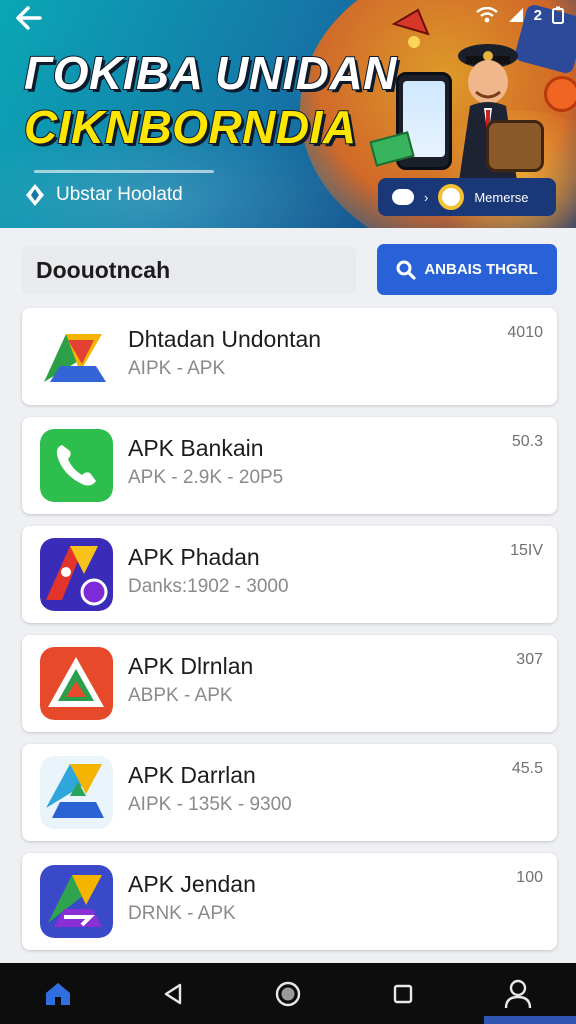  Describe the element at coordinates (76, 901) in the screenshot. I see `app-icon-blue-purple` at that location.